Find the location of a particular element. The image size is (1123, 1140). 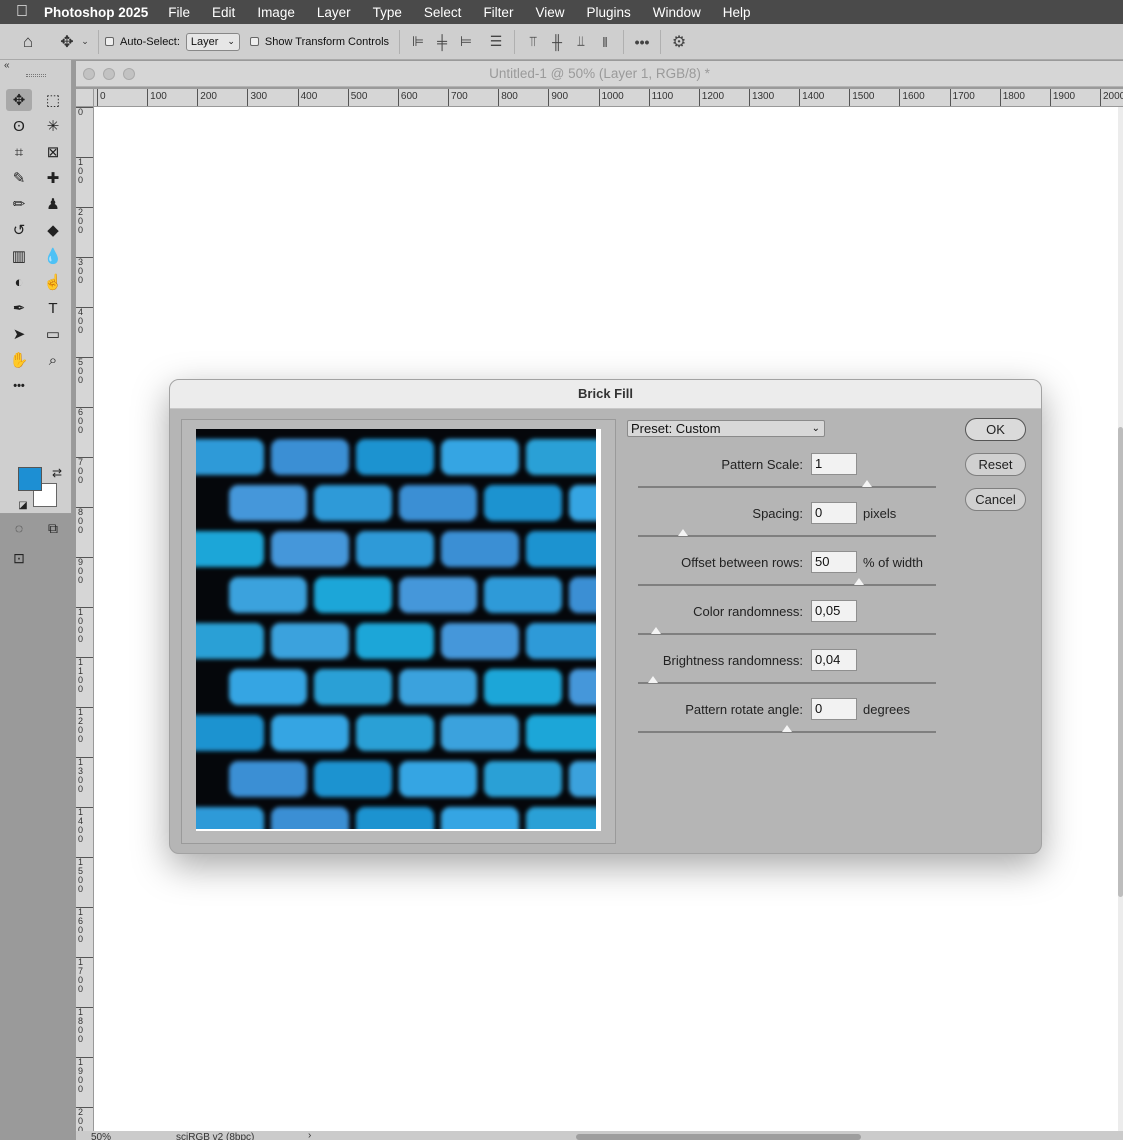

brightness-randomness-input: 0,04 is located at coordinates (834, 660).